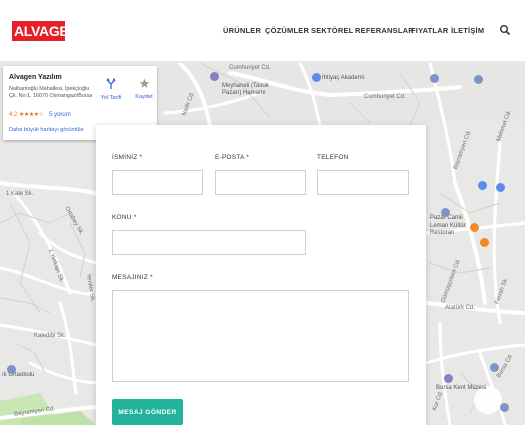 Image resolution: width=525 pixels, height=425 pixels. What do you see at coordinates (60, 115) in the screenshot?
I see `reviews-link: 5 yorum` at bounding box center [60, 115].